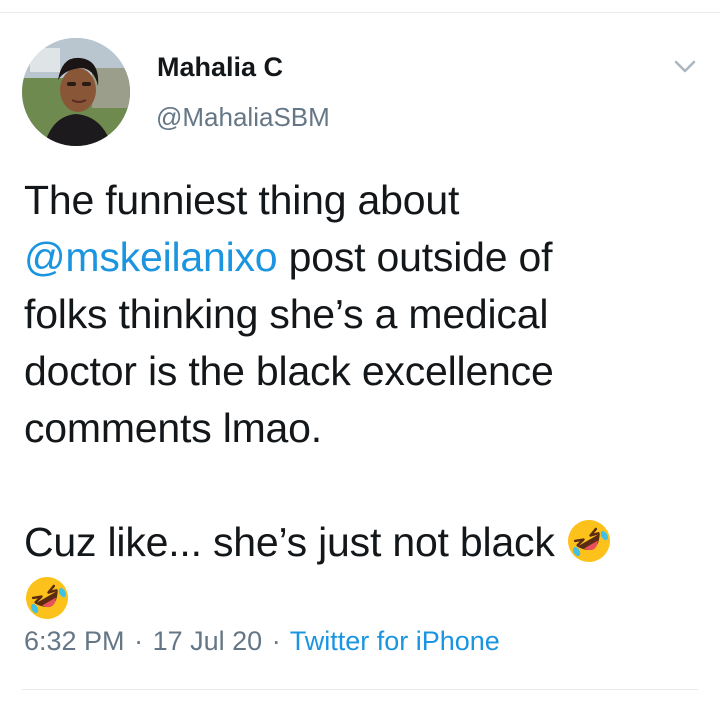 The height and width of the screenshot is (708, 720). I want to click on tweet-line: doctor is the black excellence, so click(354, 371).